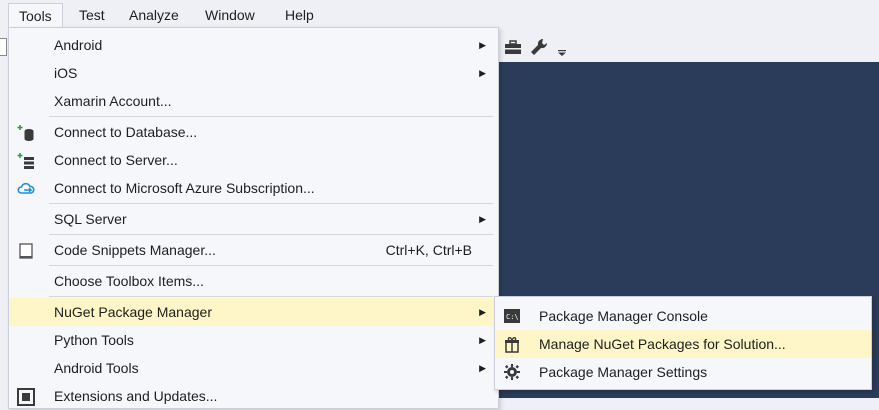 This screenshot has height=410, width=879. Describe the element at coordinates (428, 250) in the screenshot. I see `menu-item-shortcut: Ctrl+K, Ctrl+B` at that location.